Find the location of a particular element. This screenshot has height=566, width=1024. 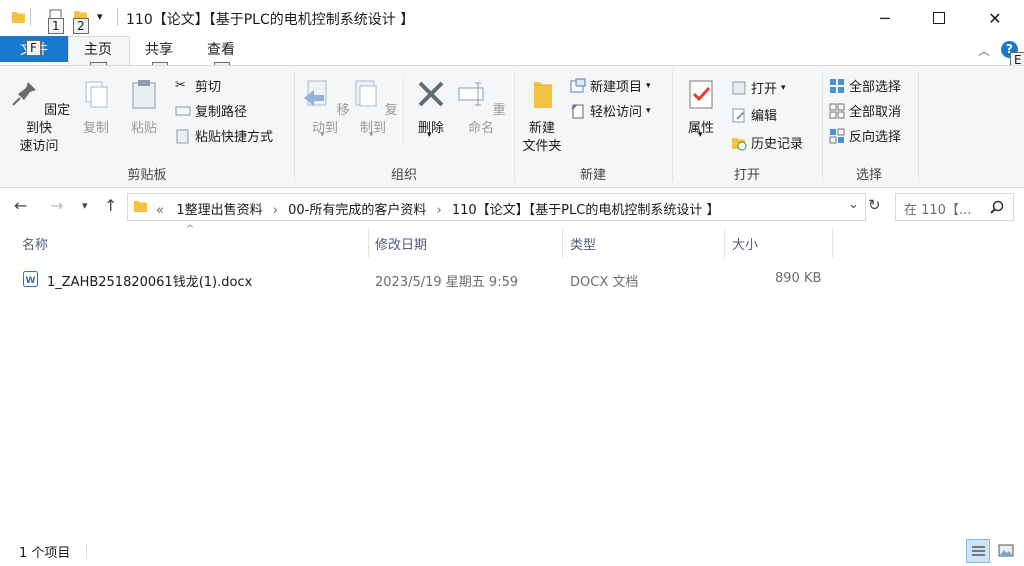

refresh-icon: ↻ is located at coordinates (874, 205).